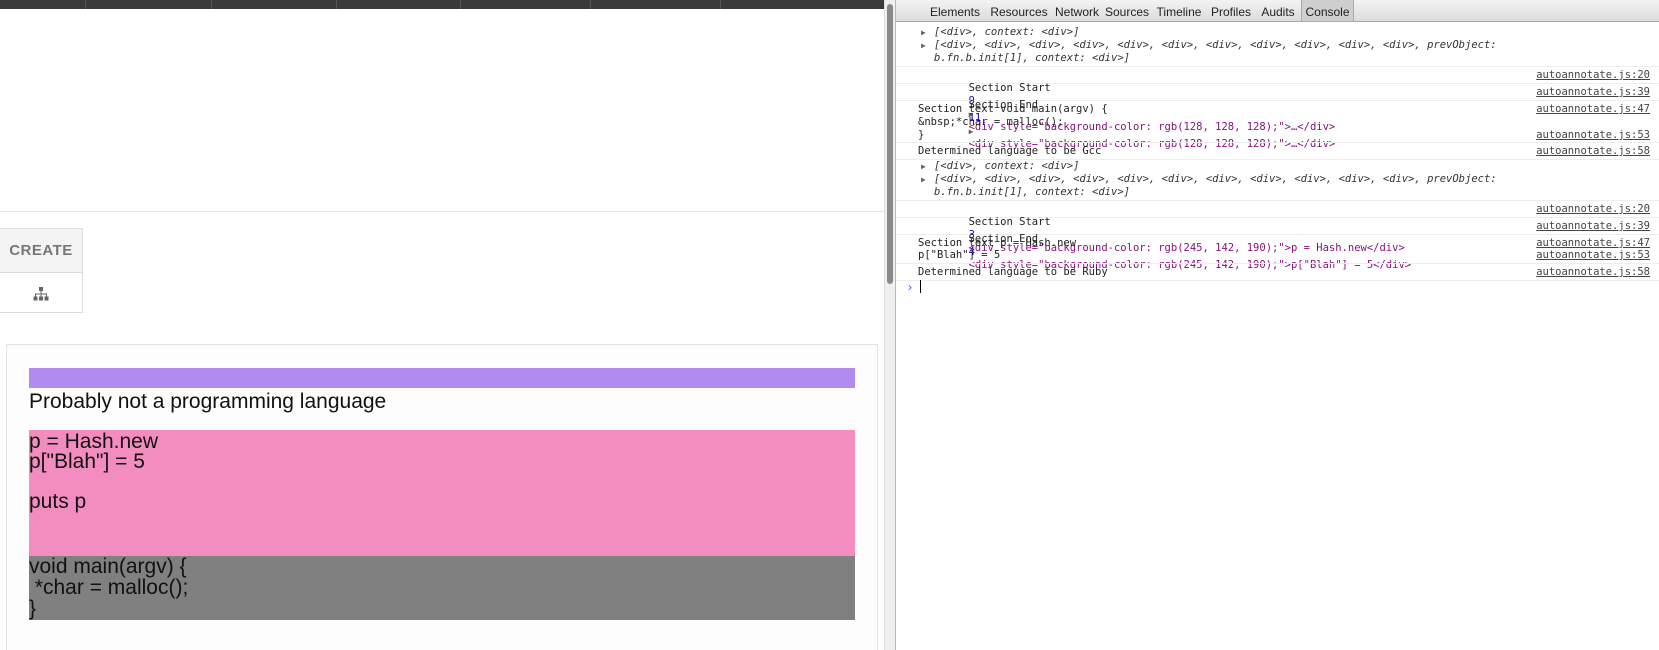 The height and width of the screenshot is (650, 1659). What do you see at coordinates (442, 493) in the screenshot?
I see `ruby-code-section: p = Hash.new p["Blah"] = 5 puts p` at bounding box center [442, 493].